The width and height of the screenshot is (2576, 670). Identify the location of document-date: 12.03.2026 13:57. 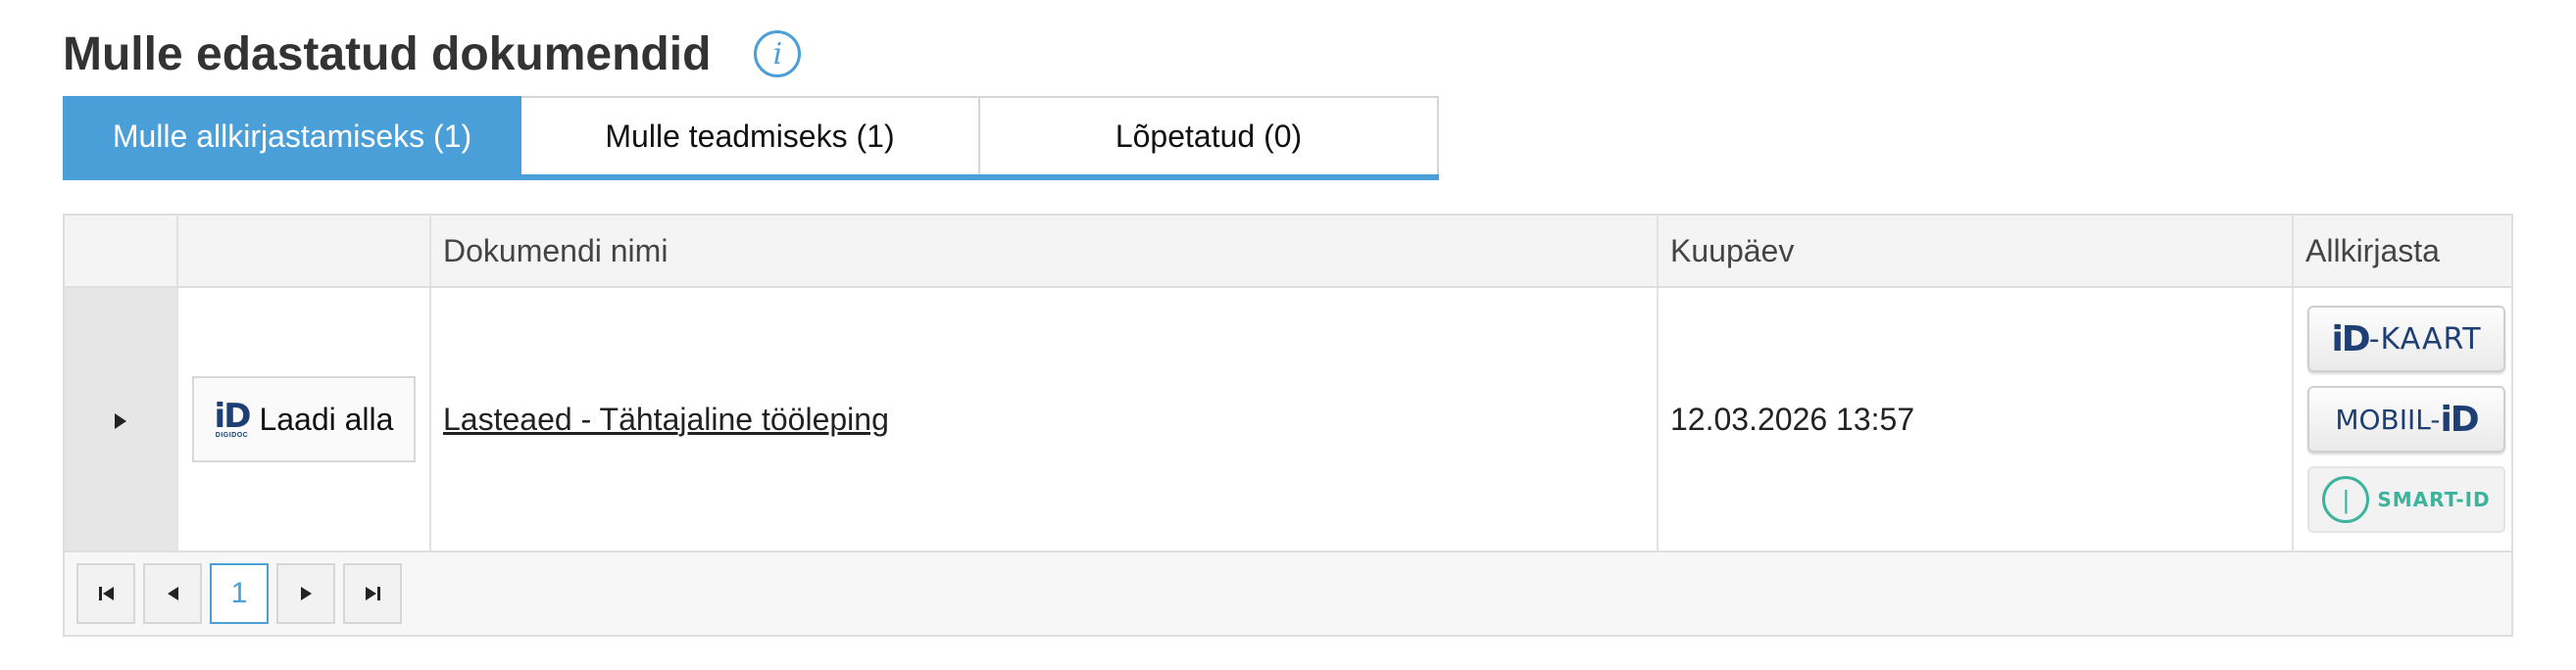
(1792, 419).